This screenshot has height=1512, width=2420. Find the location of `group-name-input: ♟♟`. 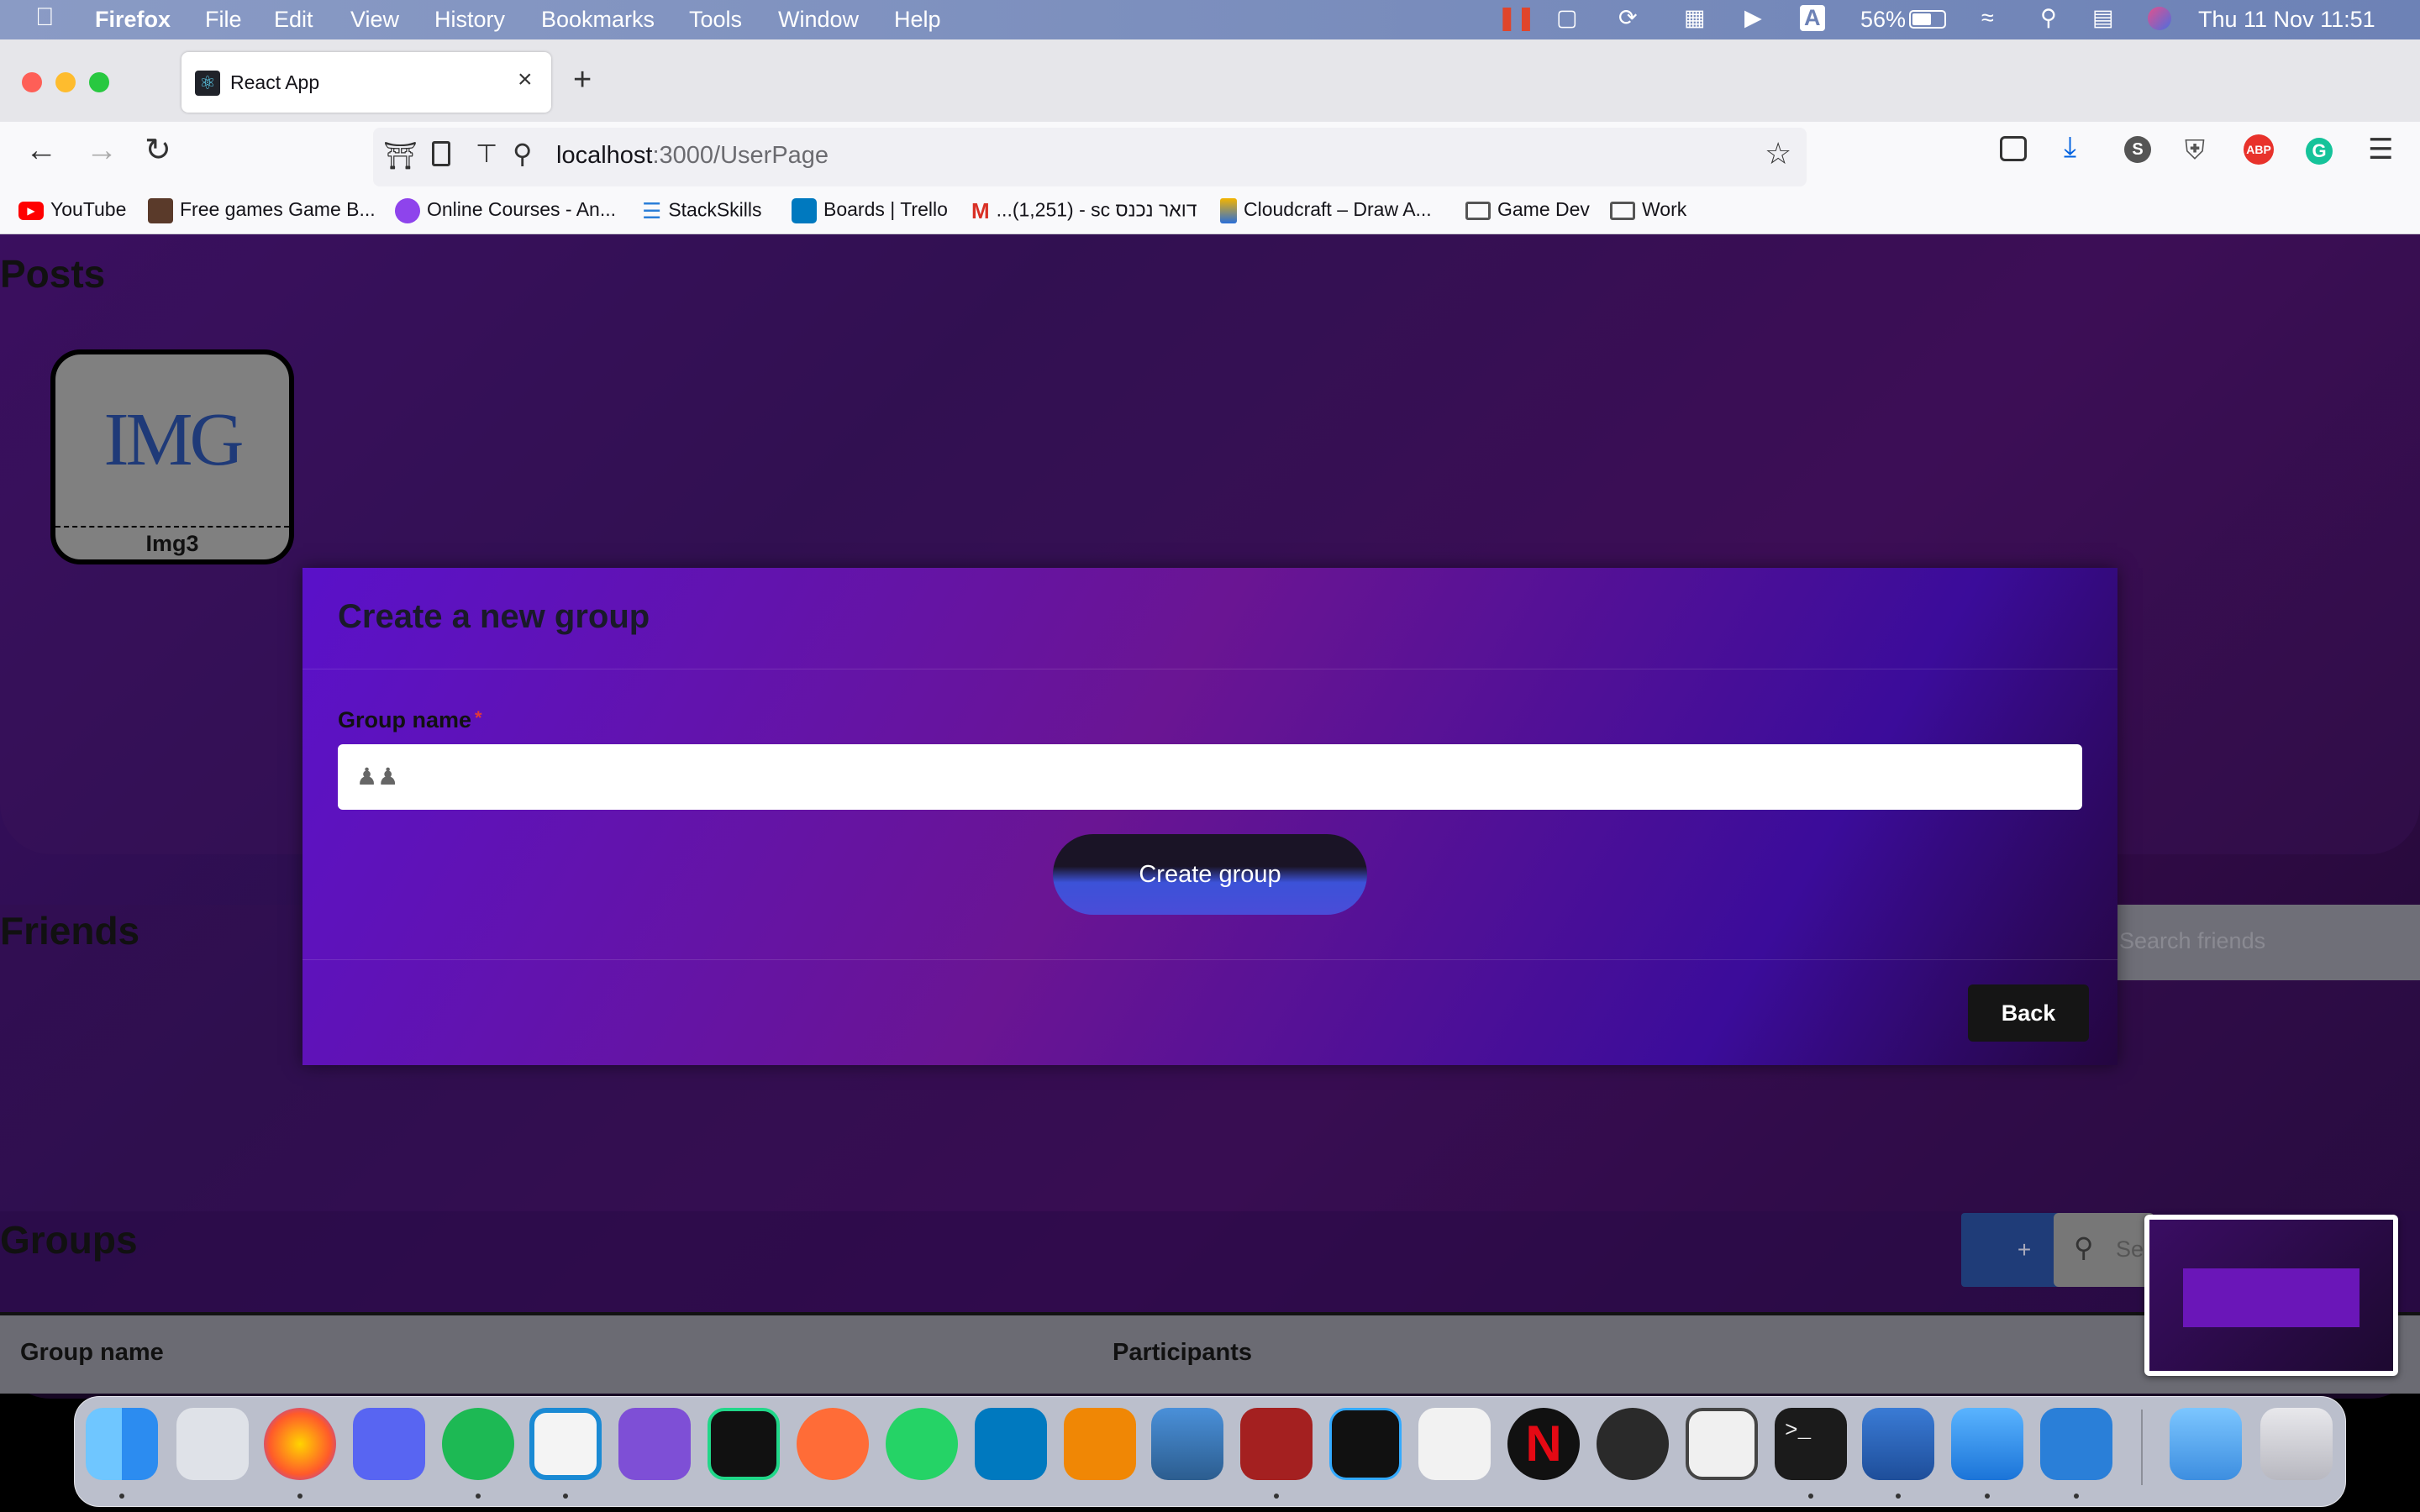

group-name-input: ♟♟ is located at coordinates (1210, 777).